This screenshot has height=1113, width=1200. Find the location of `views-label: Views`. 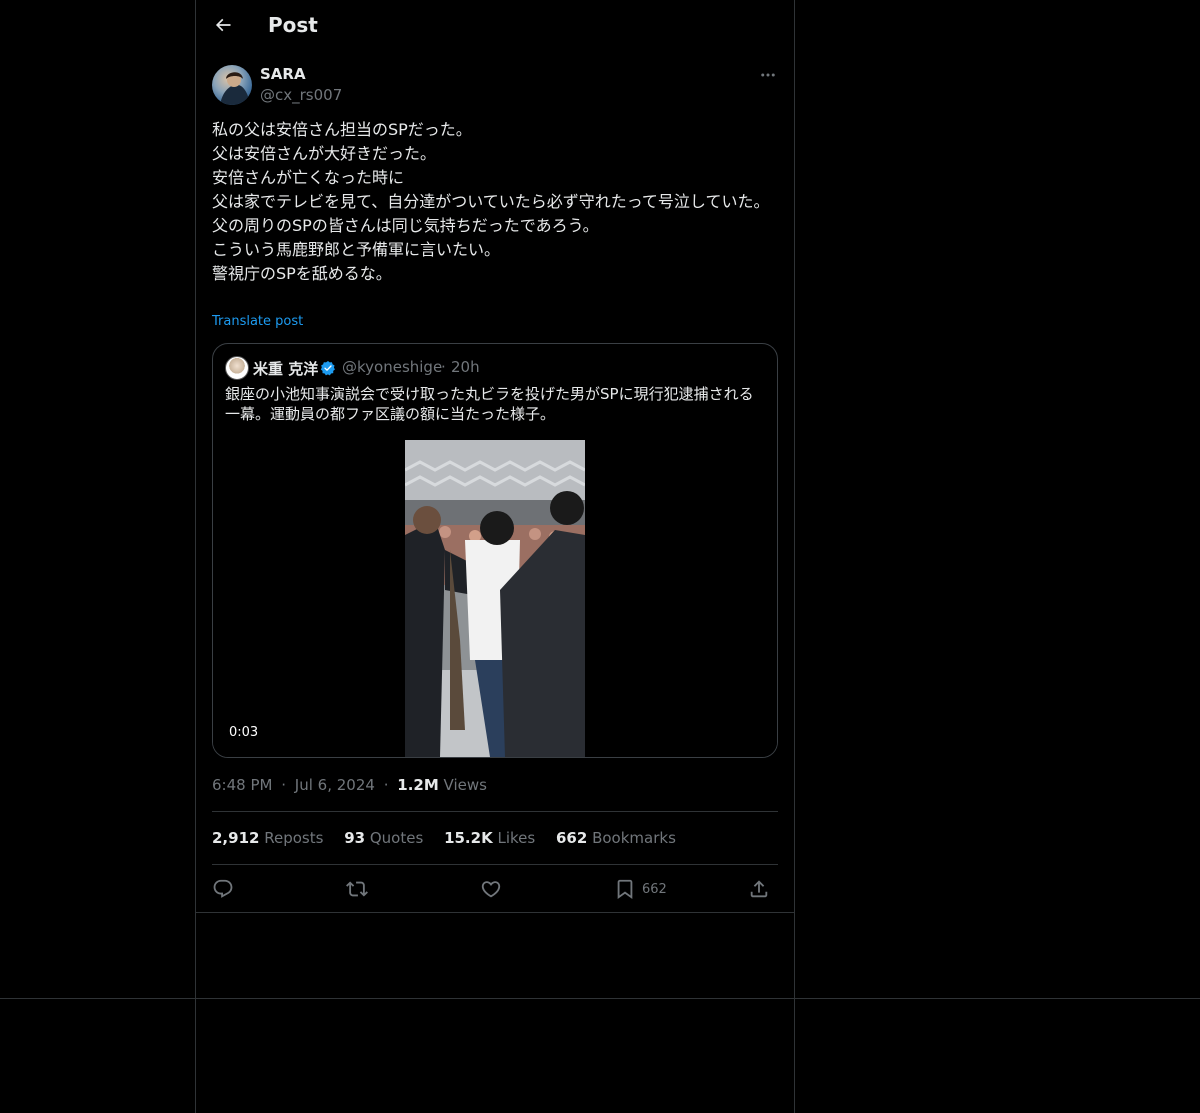

views-label: Views is located at coordinates (465, 785).